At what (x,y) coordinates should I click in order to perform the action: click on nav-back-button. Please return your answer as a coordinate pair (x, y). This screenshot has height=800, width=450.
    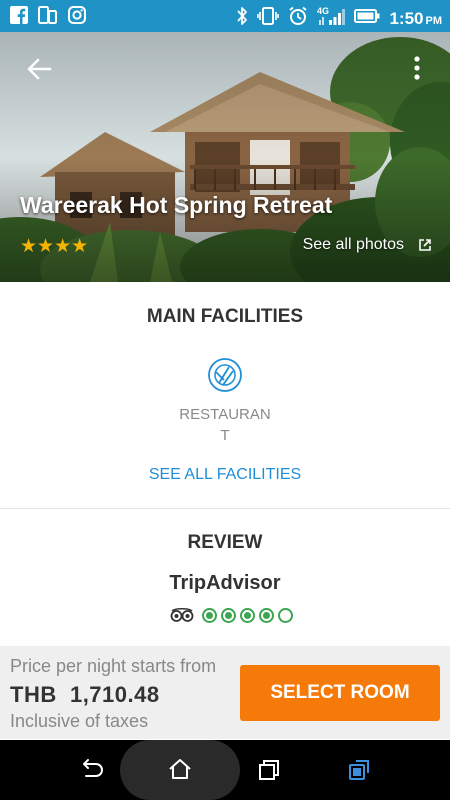
    Looking at the image, I should click on (91, 770).